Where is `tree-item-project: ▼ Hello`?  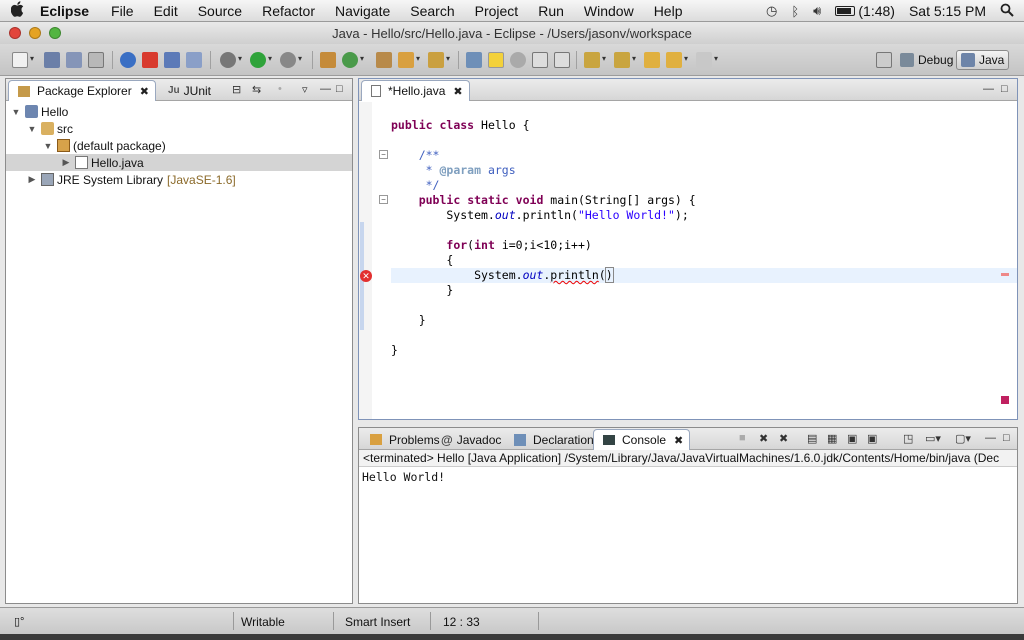 tree-item-project: ▼ Hello is located at coordinates (179, 111).